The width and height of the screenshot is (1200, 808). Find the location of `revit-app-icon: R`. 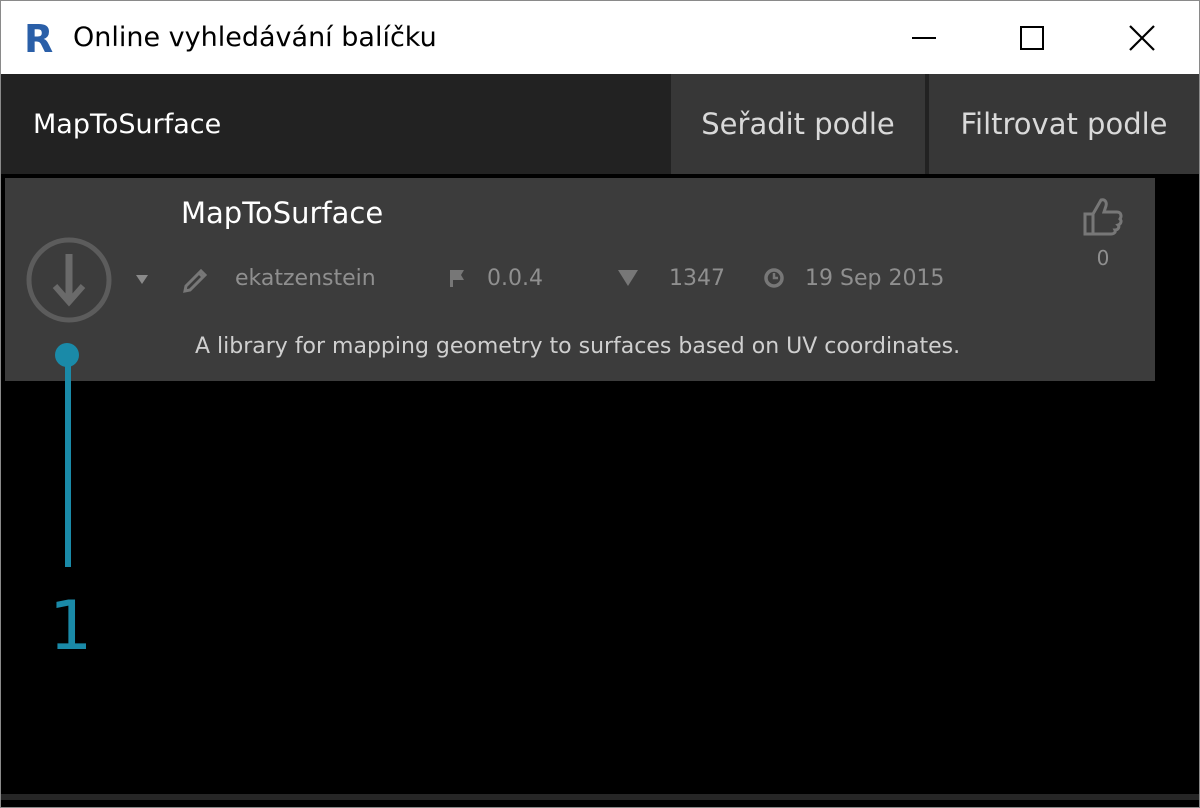

revit-app-icon: R is located at coordinates (40, 38).